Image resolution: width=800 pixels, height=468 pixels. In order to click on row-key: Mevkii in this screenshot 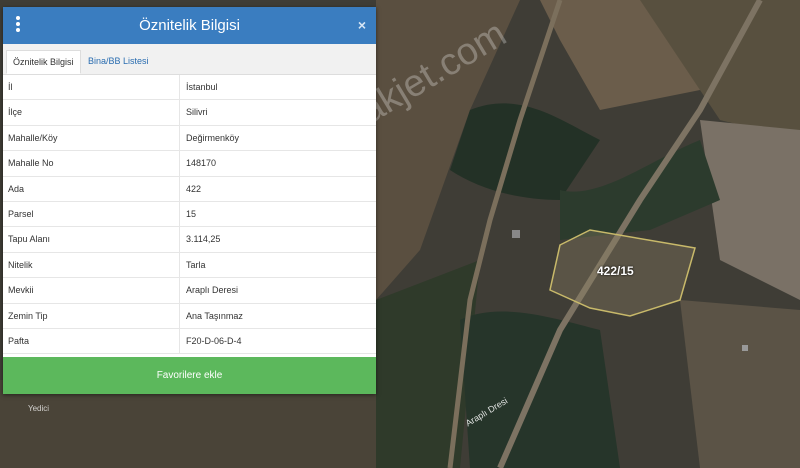, I will do `click(21, 290)`.